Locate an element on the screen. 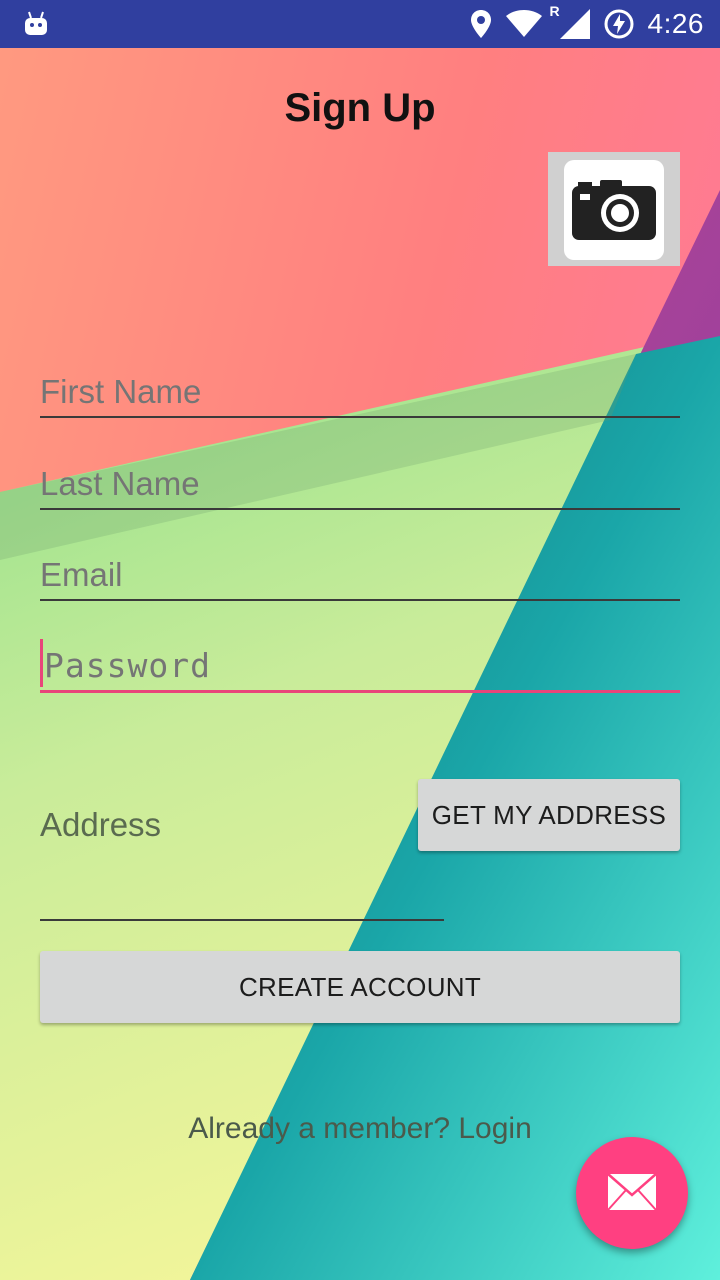  battery-charging-icon is located at coordinates (618, 24).